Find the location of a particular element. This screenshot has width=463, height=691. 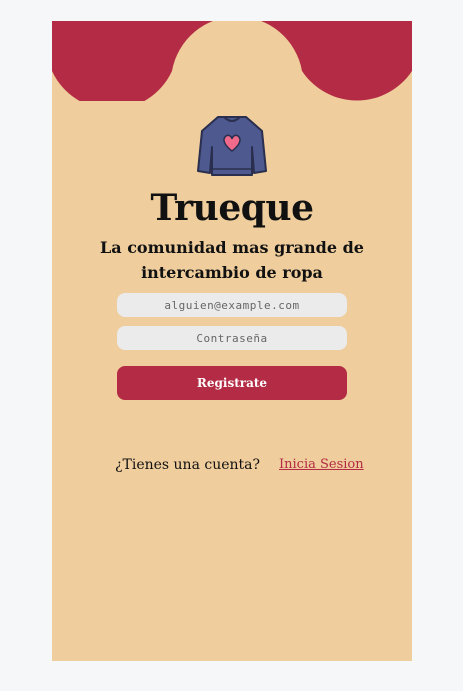

sweater-heart-icon is located at coordinates (232, 146).